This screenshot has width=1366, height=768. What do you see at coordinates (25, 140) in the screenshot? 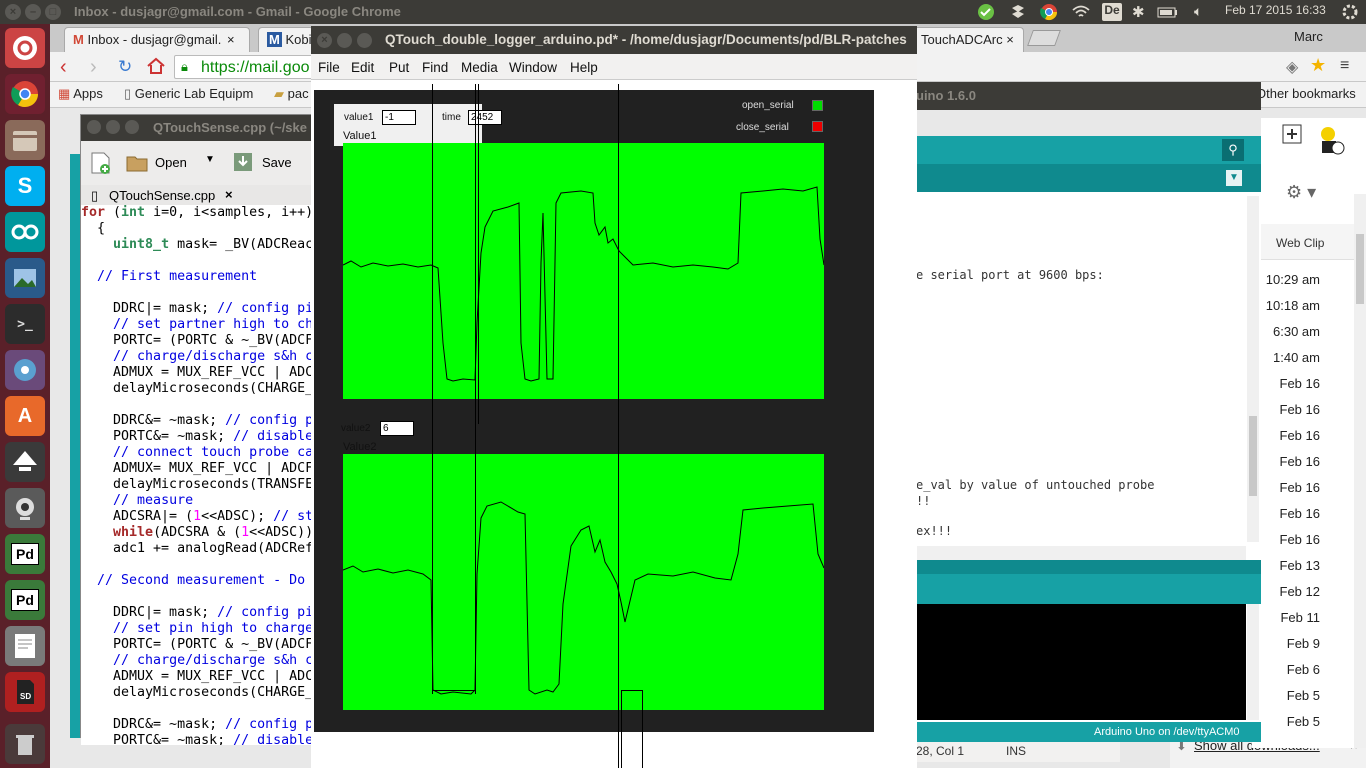
I see `files-icon` at bounding box center [25, 140].